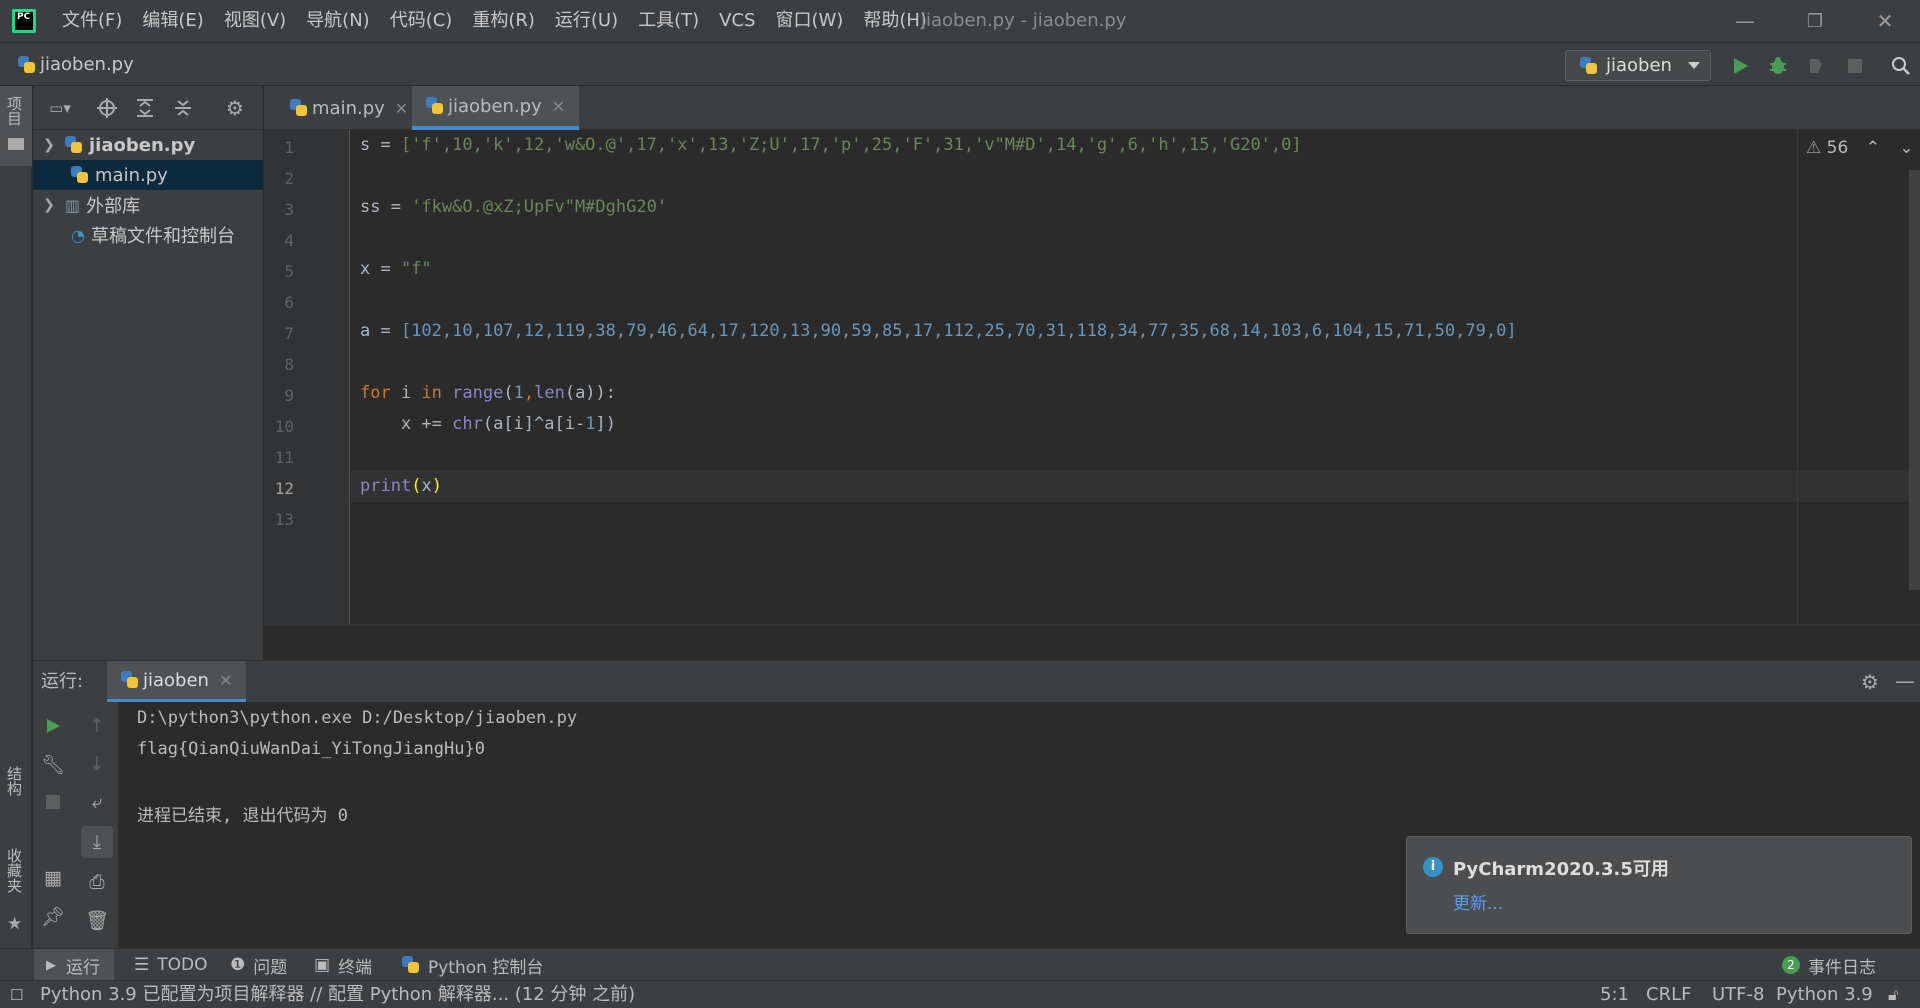 The height and width of the screenshot is (1008, 1920). Describe the element at coordinates (1870, 682) in the screenshot. I see `gear-icon: ⚙` at that location.